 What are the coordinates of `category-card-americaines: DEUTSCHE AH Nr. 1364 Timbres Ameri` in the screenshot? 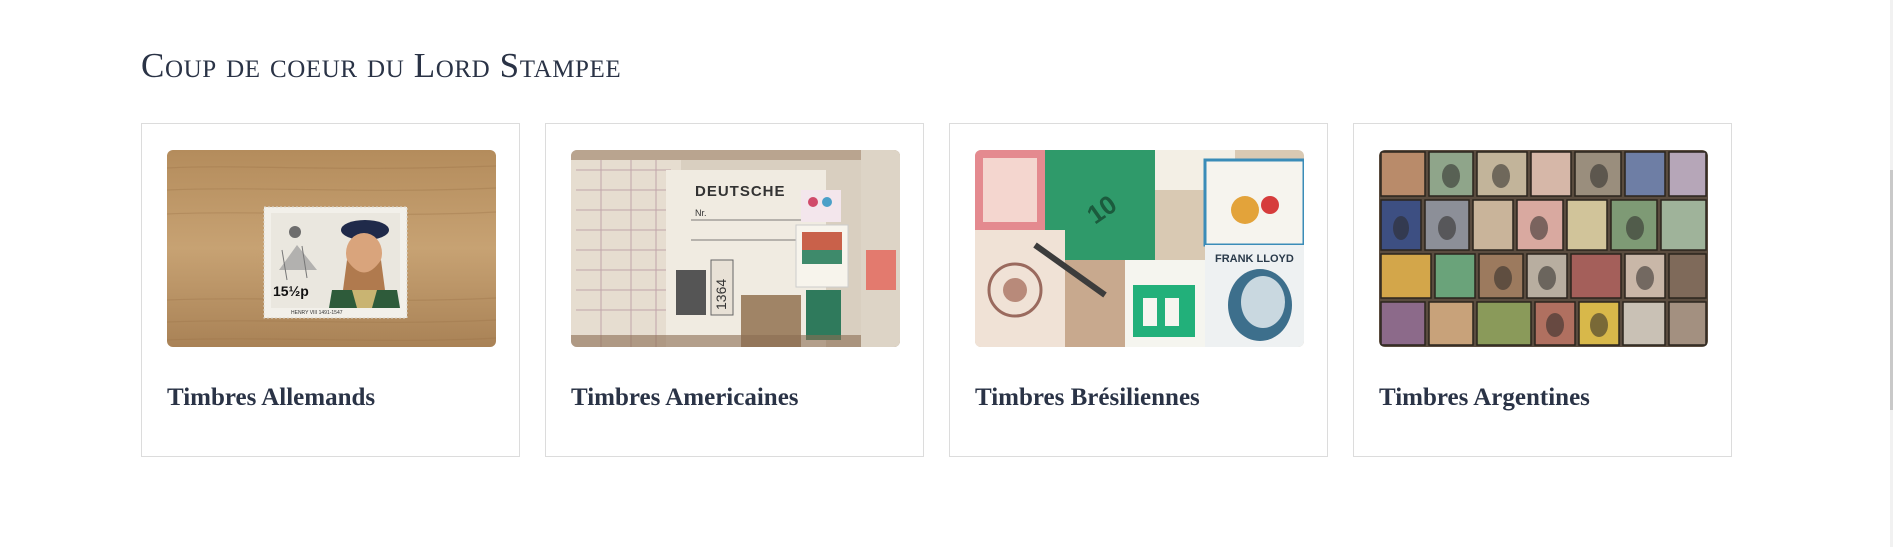 It's located at (734, 290).